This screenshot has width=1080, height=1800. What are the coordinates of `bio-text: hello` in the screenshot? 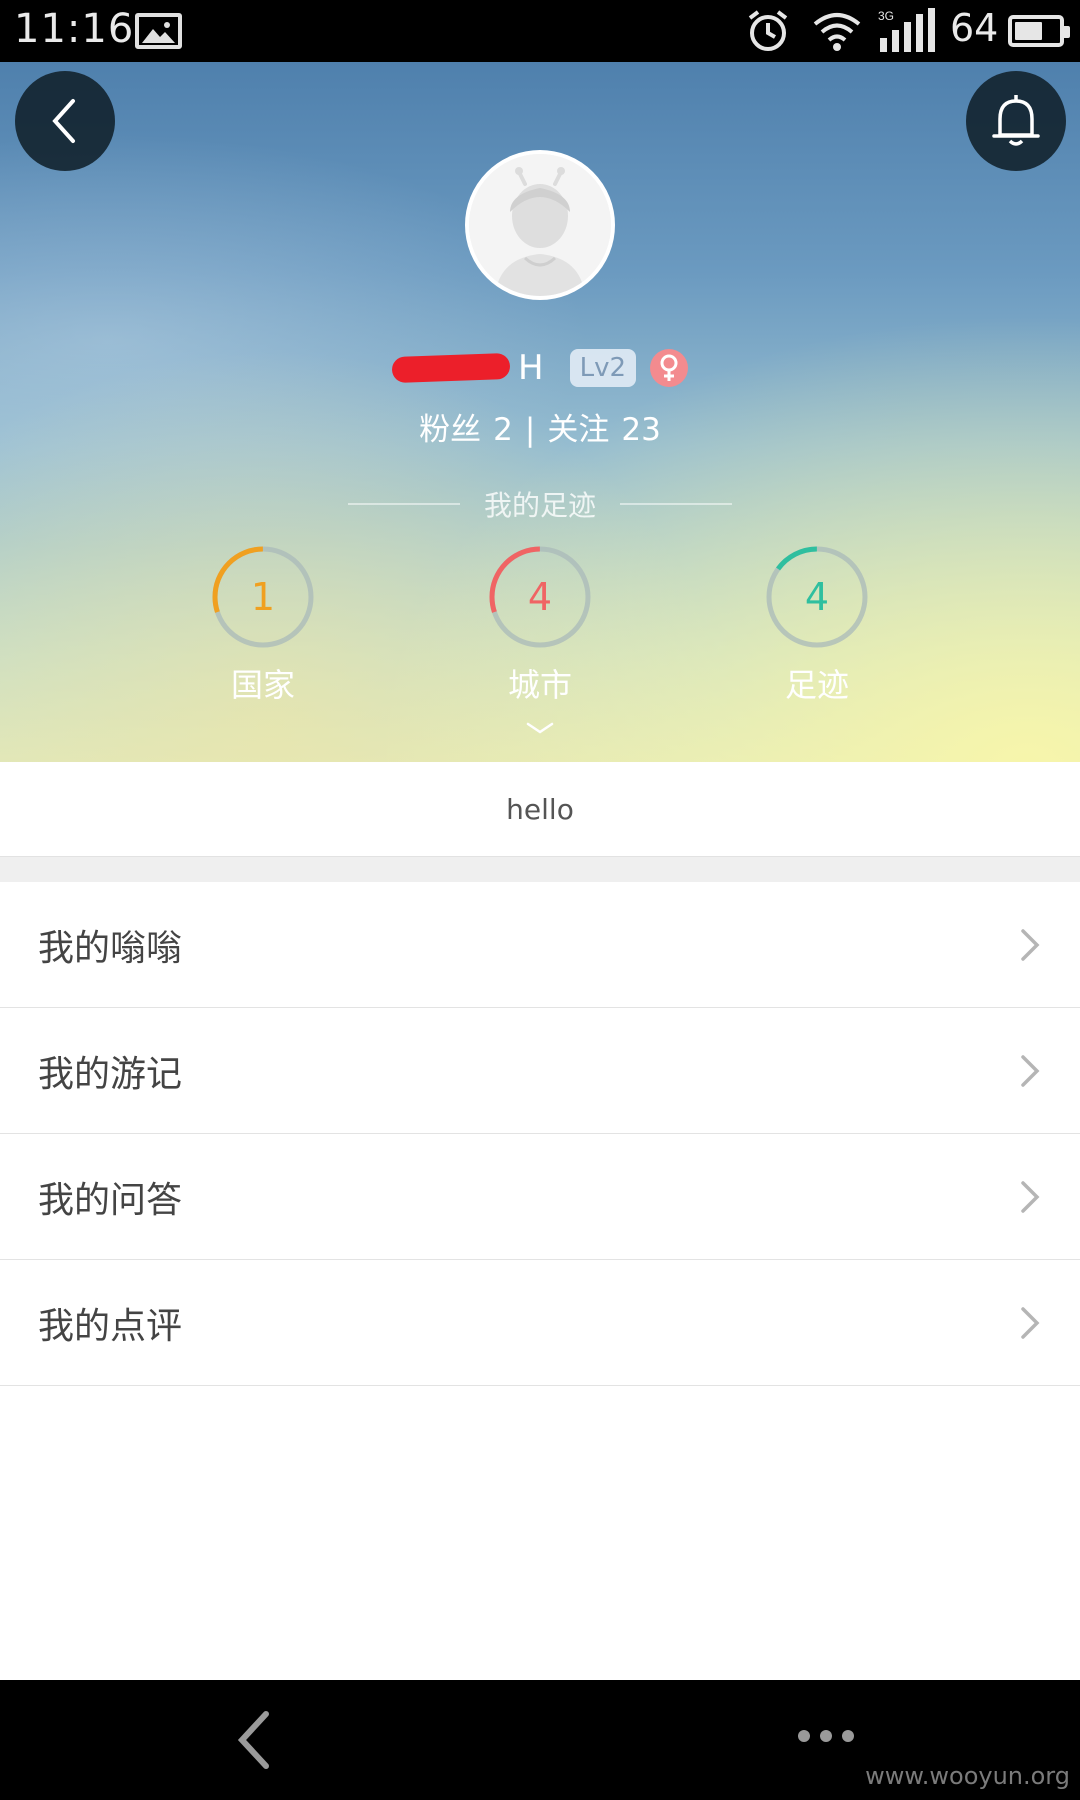 It's located at (540, 809).